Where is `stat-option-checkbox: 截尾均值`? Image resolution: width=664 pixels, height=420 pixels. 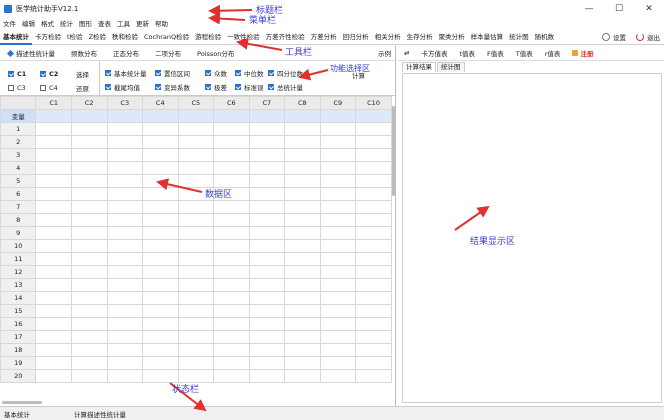 stat-option-checkbox: 截尾均值 is located at coordinates (122, 87).